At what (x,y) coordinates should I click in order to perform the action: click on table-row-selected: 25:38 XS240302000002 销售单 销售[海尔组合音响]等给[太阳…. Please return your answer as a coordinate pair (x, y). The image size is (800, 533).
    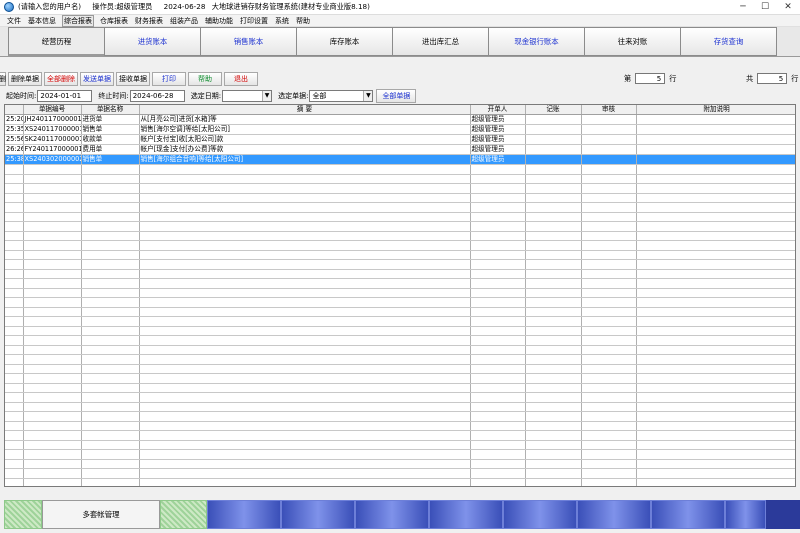
    Looking at the image, I should click on (400, 159).